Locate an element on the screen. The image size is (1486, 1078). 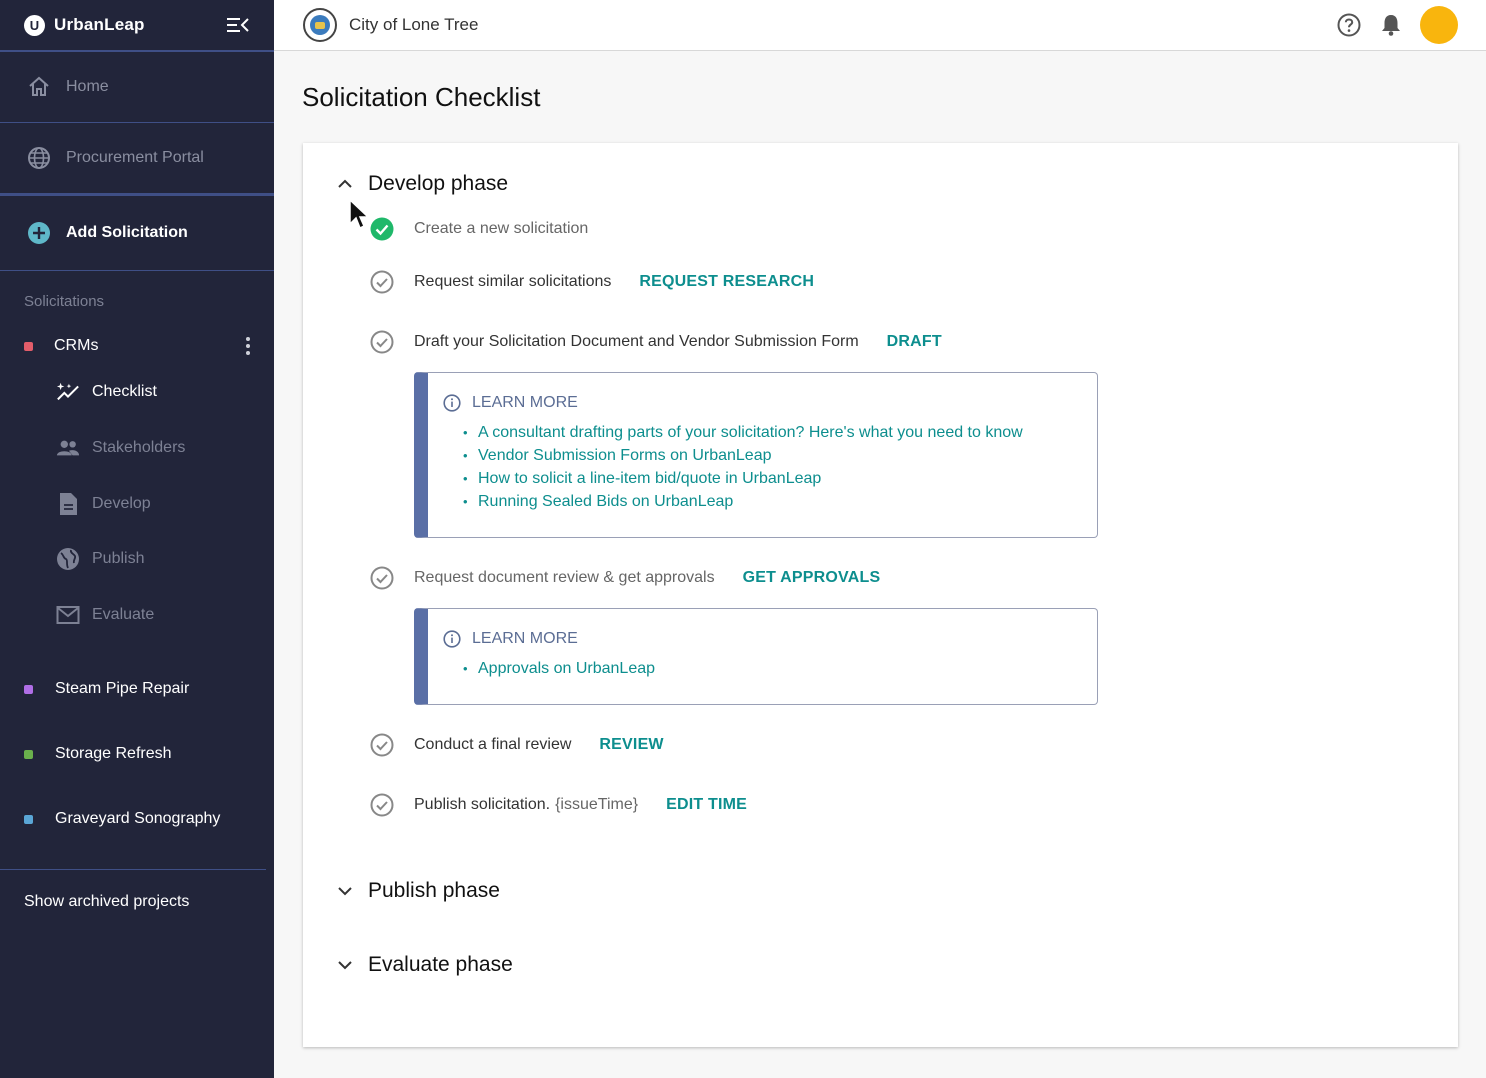
subnav-publish-label: Publish is located at coordinates (118, 558).